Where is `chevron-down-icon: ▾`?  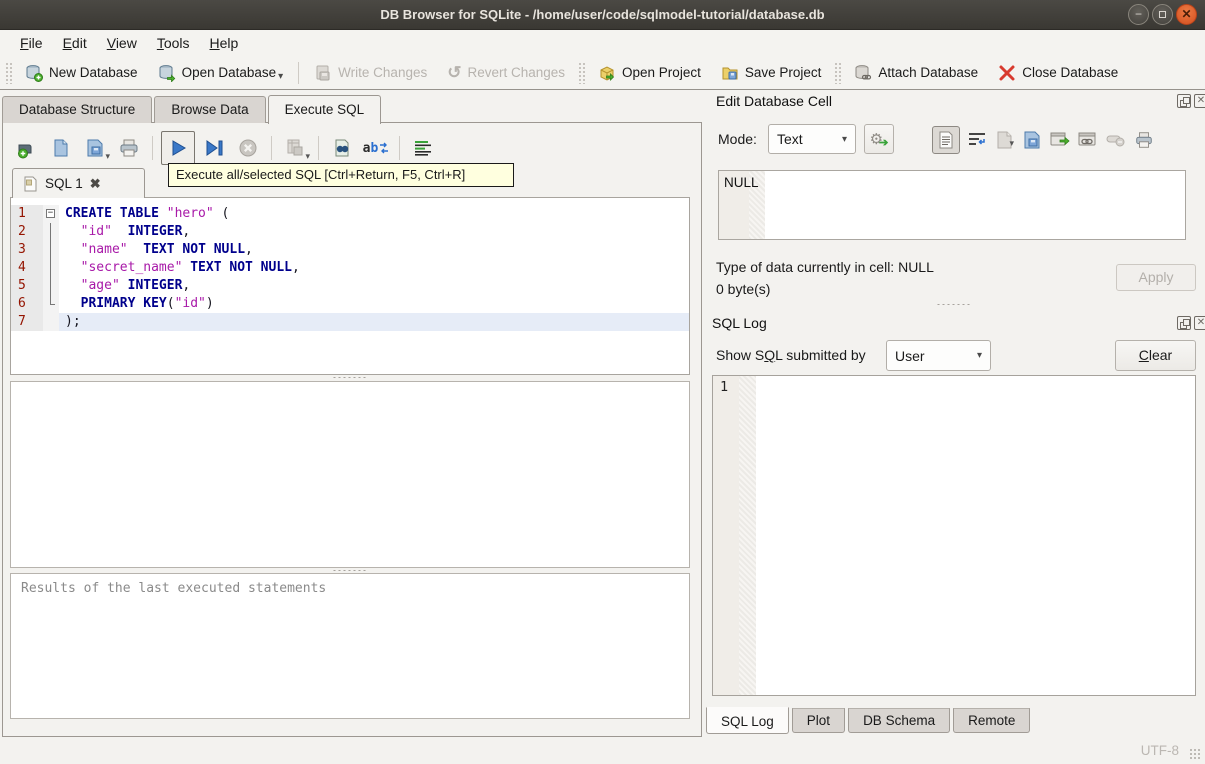 chevron-down-icon: ▾ is located at coordinates (844, 139).